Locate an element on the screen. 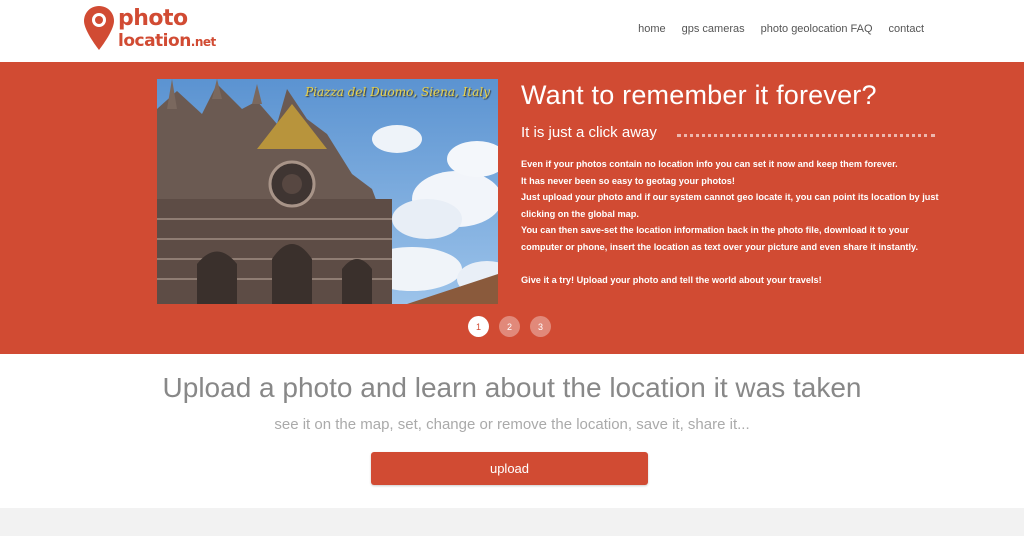  slider-pagination: 1 2 3 is located at coordinates (509, 326).